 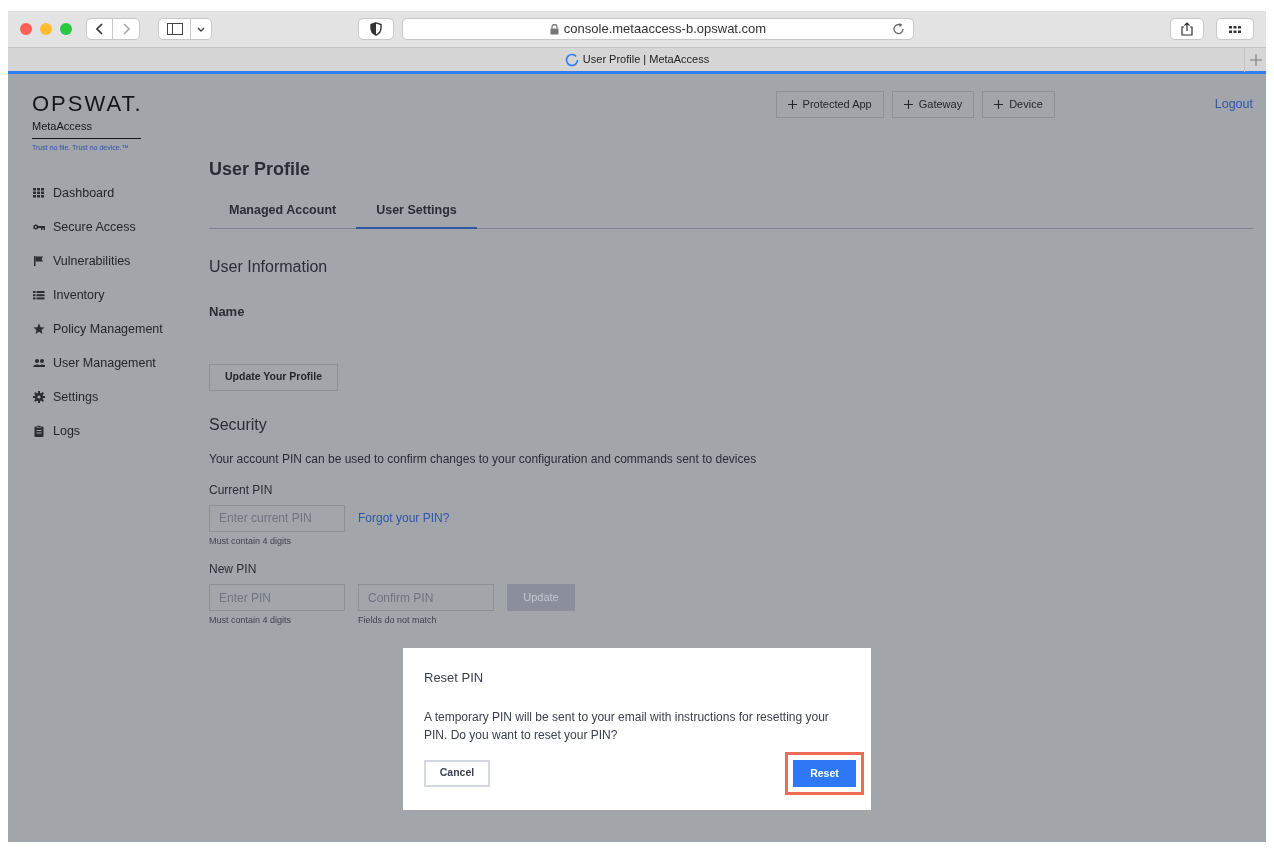 What do you see at coordinates (38, 431) in the screenshot?
I see `clipboard-icon` at bounding box center [38, 431].